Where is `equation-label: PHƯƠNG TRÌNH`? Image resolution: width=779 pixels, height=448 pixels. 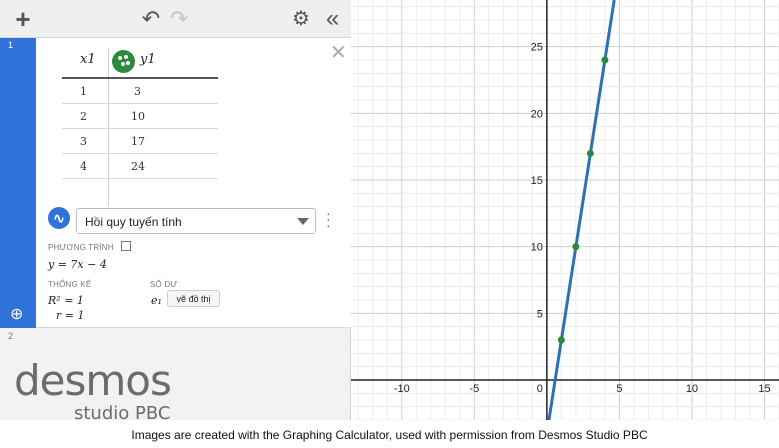 equation-label: PHƯƠNG TRÌNH is located at coordinates (81, 247).